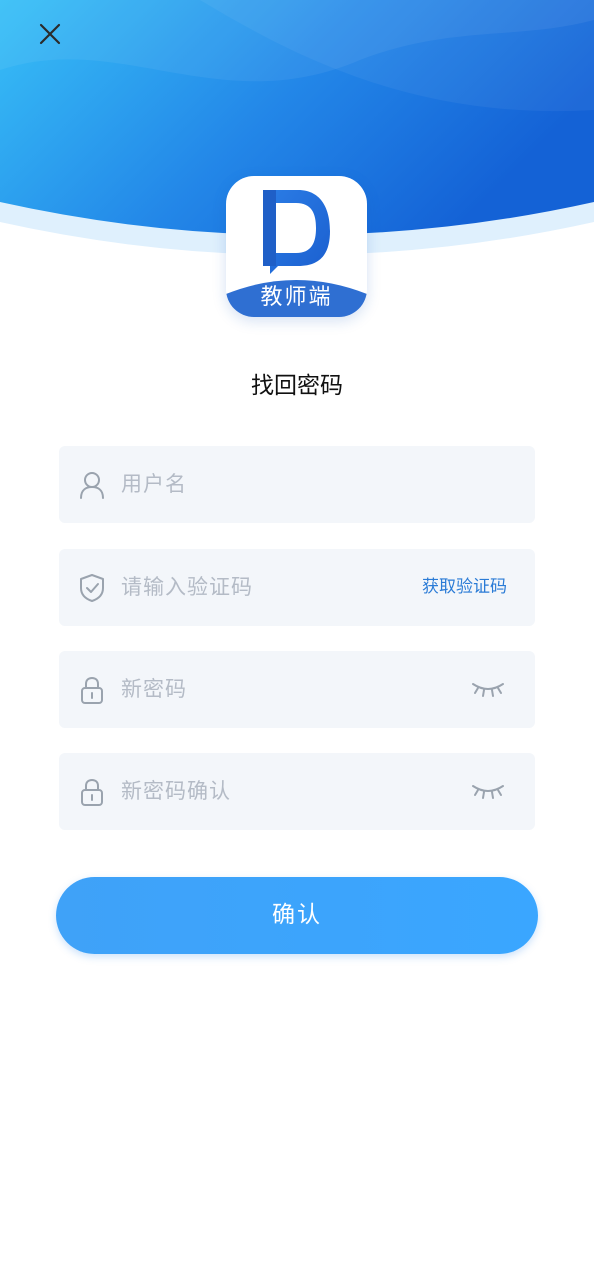 The image size is (594, 1280). What do you see at coordinates (176, 791) in the screenshot?
I see `confirm-password-placeholder: 新密码确认` at bounding box center [176, 791].